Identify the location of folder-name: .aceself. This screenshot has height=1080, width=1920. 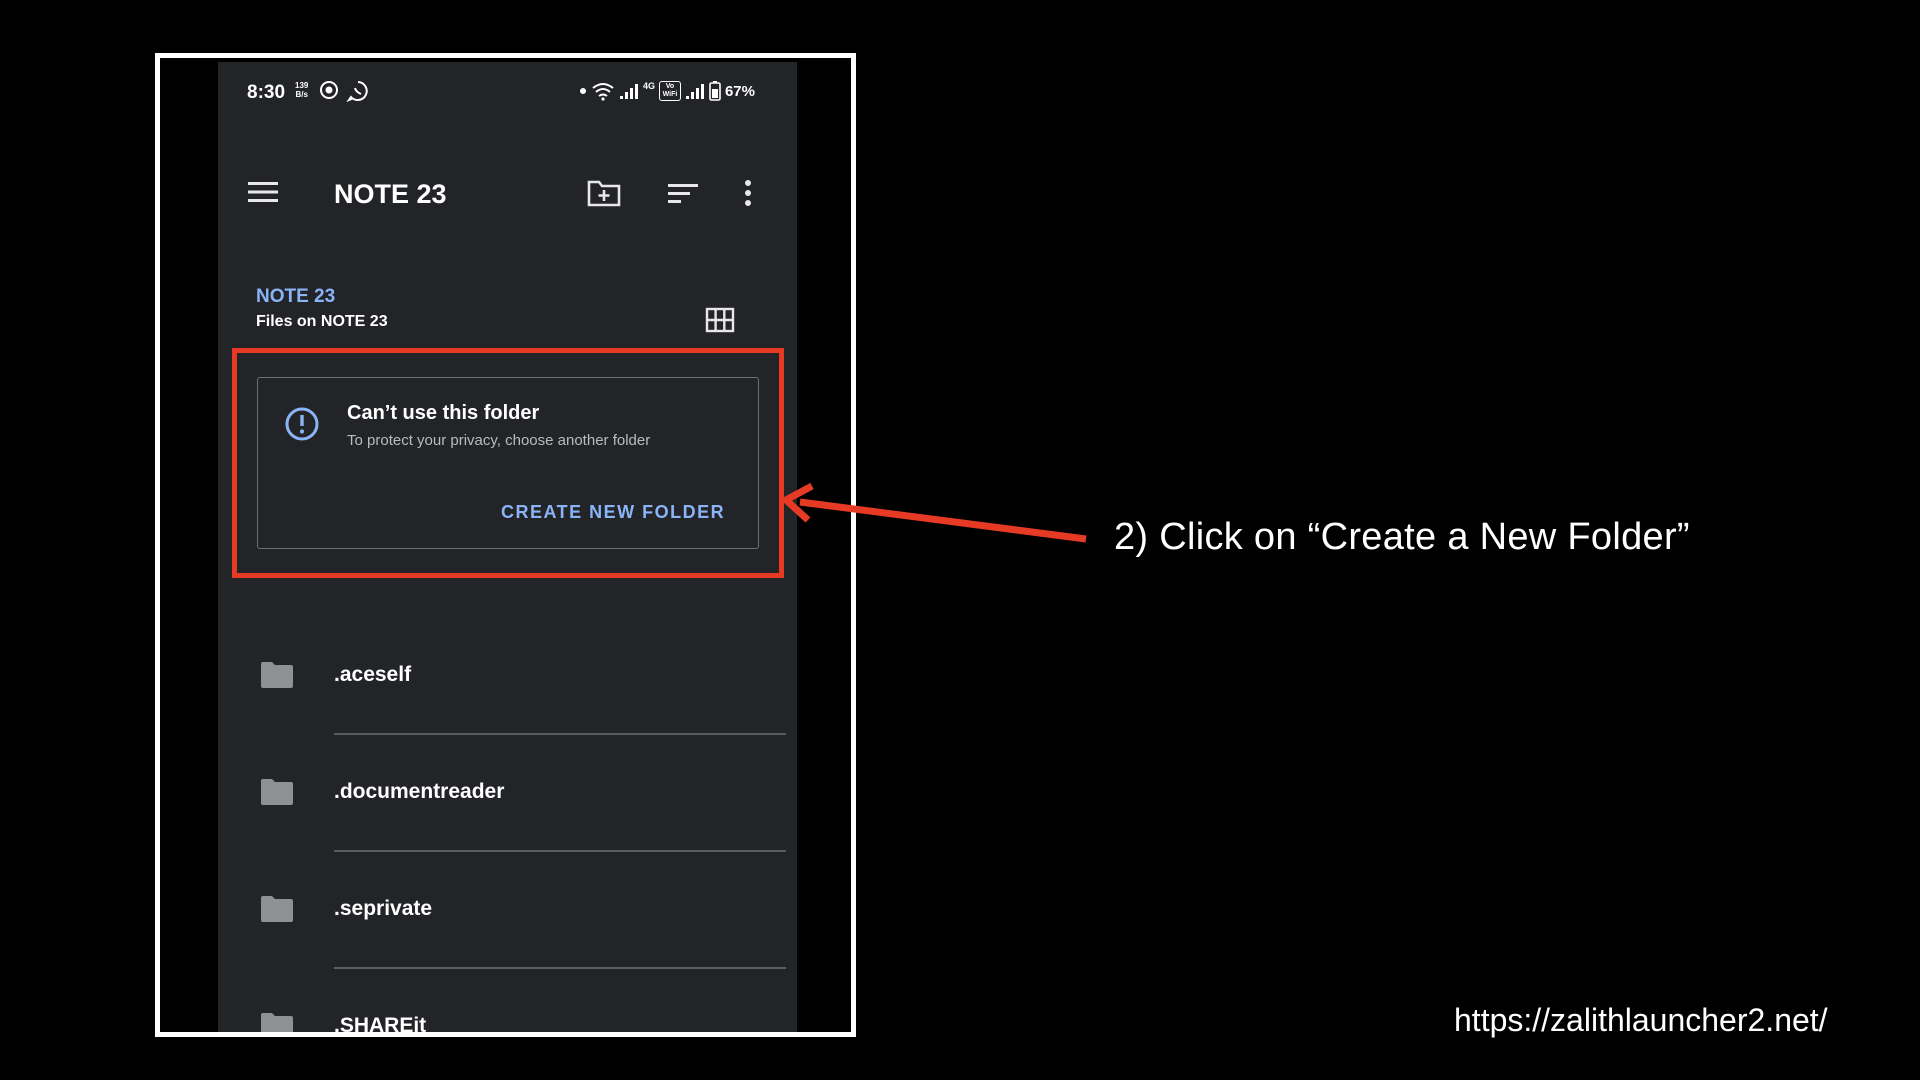
(373, 674).